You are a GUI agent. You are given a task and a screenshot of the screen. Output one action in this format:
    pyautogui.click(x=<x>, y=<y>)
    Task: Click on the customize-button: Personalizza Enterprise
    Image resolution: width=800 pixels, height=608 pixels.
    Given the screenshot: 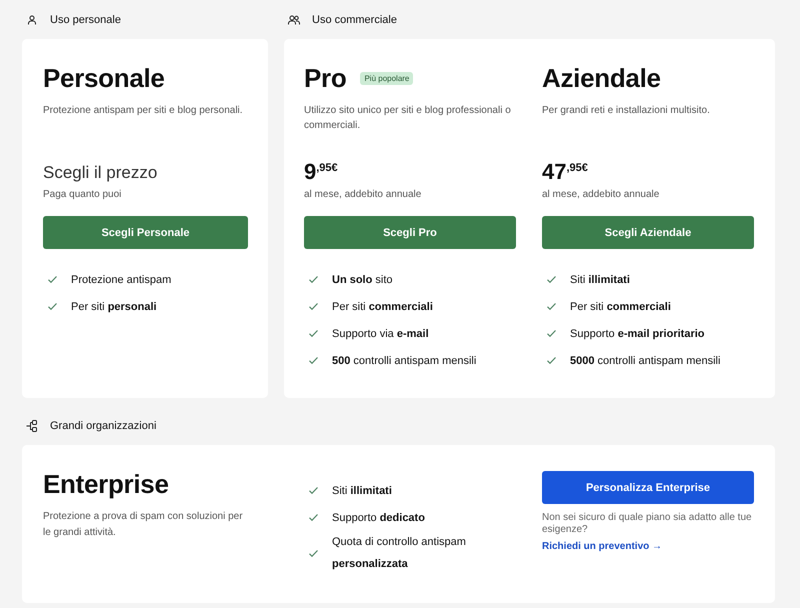 What is the action you would take?
    pyautogui.click(x=648, y=487)
    